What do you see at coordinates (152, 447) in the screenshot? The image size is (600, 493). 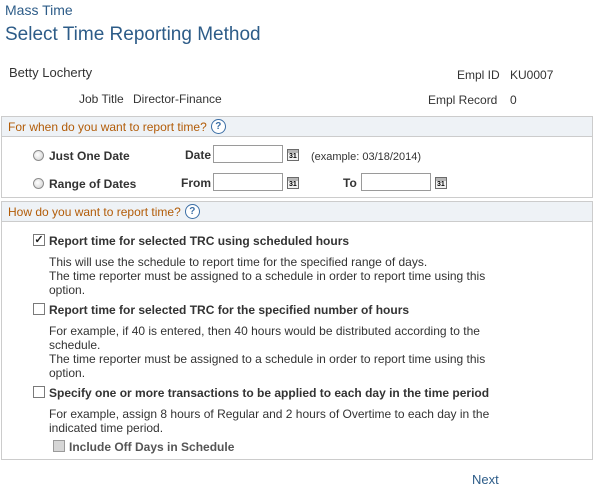 I see `include-off-days-label: Include Off Days in Schedule` at bounding box center [152, 447].